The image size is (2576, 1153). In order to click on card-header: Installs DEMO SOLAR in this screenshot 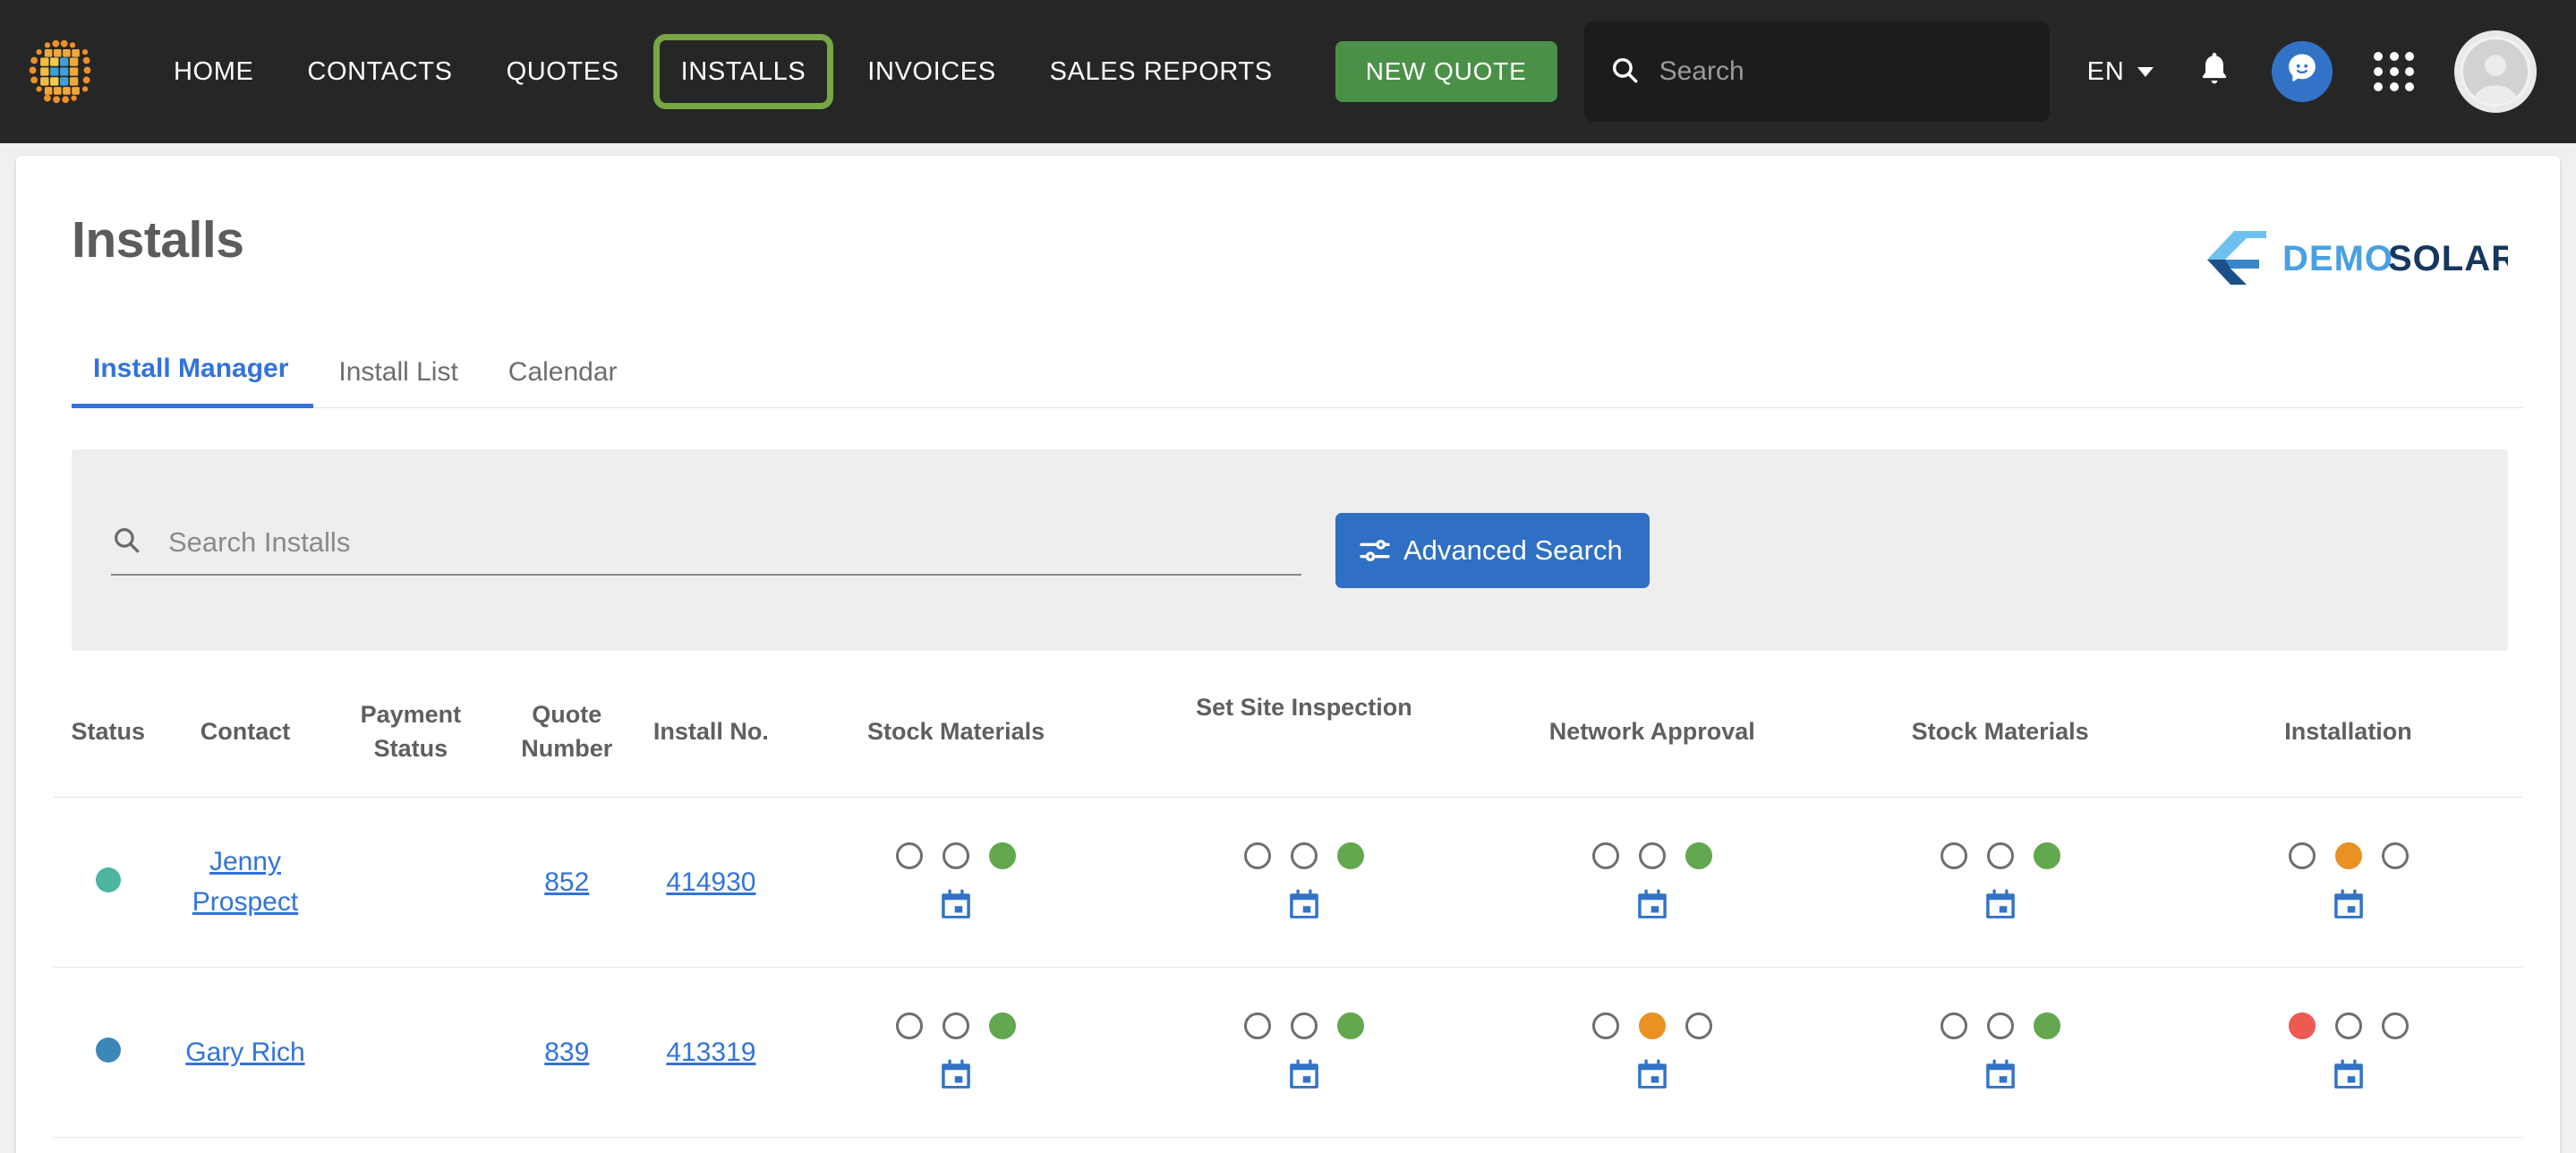, I will do `click(1288, 226)`.